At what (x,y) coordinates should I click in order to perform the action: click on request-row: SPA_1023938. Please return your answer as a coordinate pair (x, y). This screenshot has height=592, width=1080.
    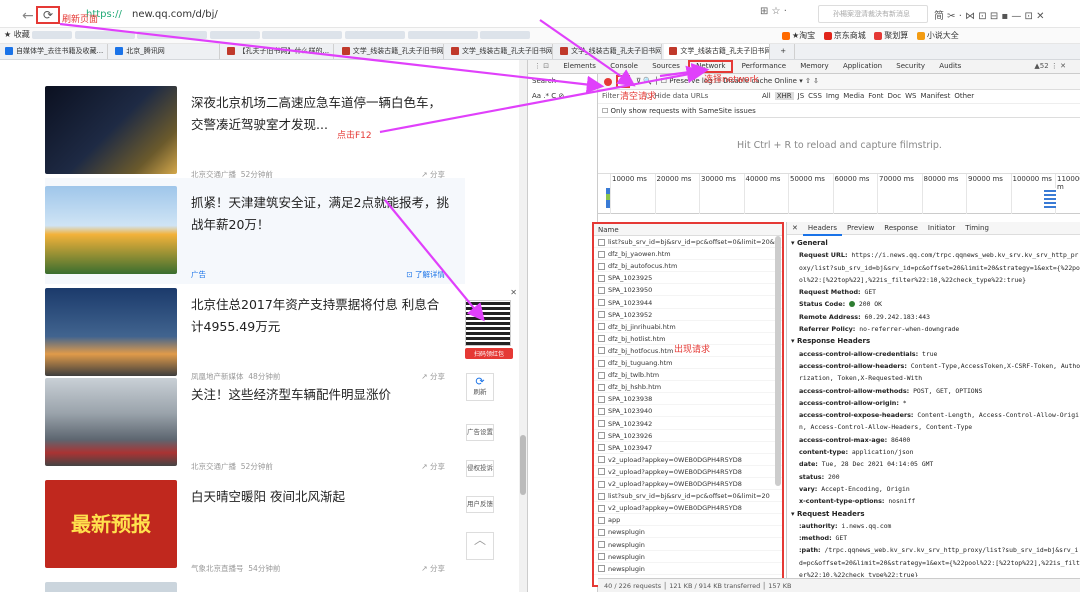
    Looking at the image, I should click on (688, 399).